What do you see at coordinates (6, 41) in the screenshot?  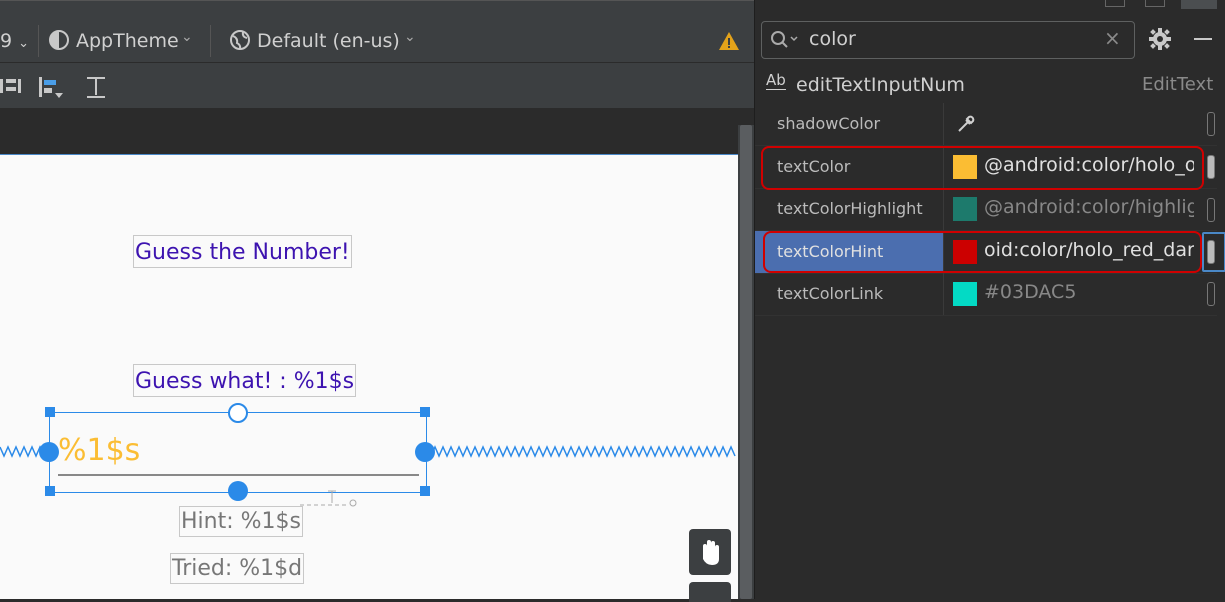 I see `api-level-value: 9` at bounding box center [6, 41].